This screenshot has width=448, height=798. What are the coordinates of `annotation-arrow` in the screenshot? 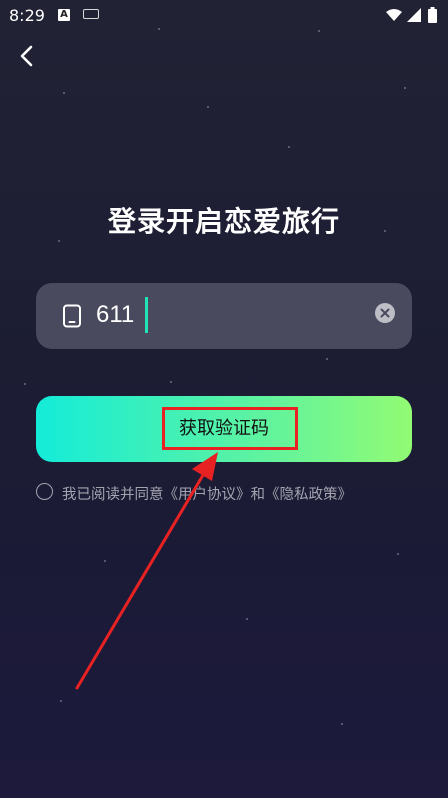 It's located at (146, 571).